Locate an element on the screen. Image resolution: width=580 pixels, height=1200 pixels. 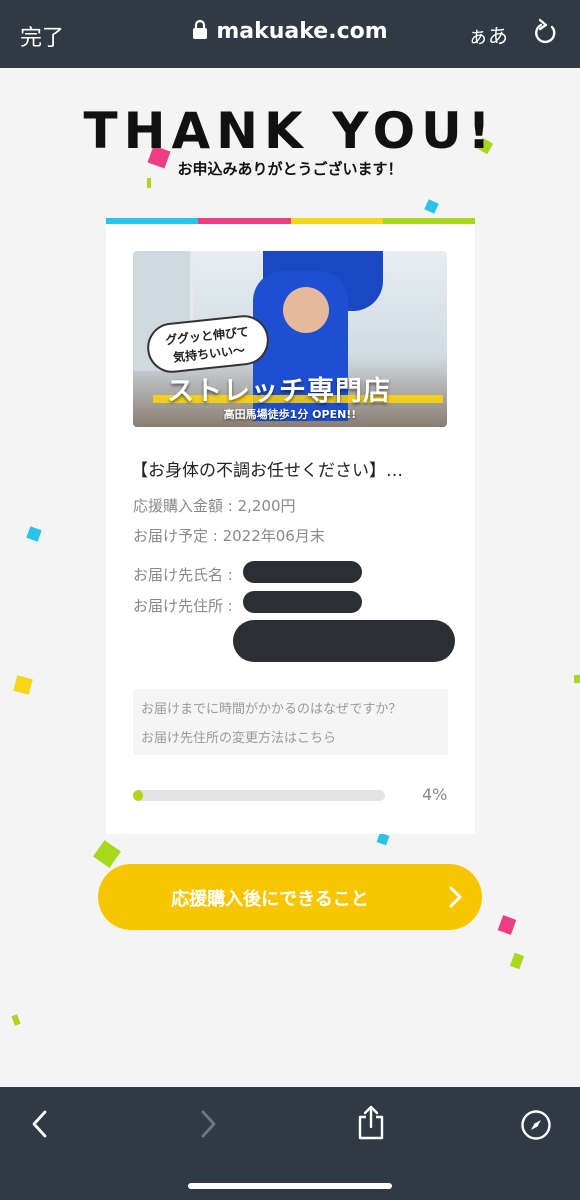
browser-top-bar: 完了 makuake.com ぁあ is located at coordinates (290, 34).